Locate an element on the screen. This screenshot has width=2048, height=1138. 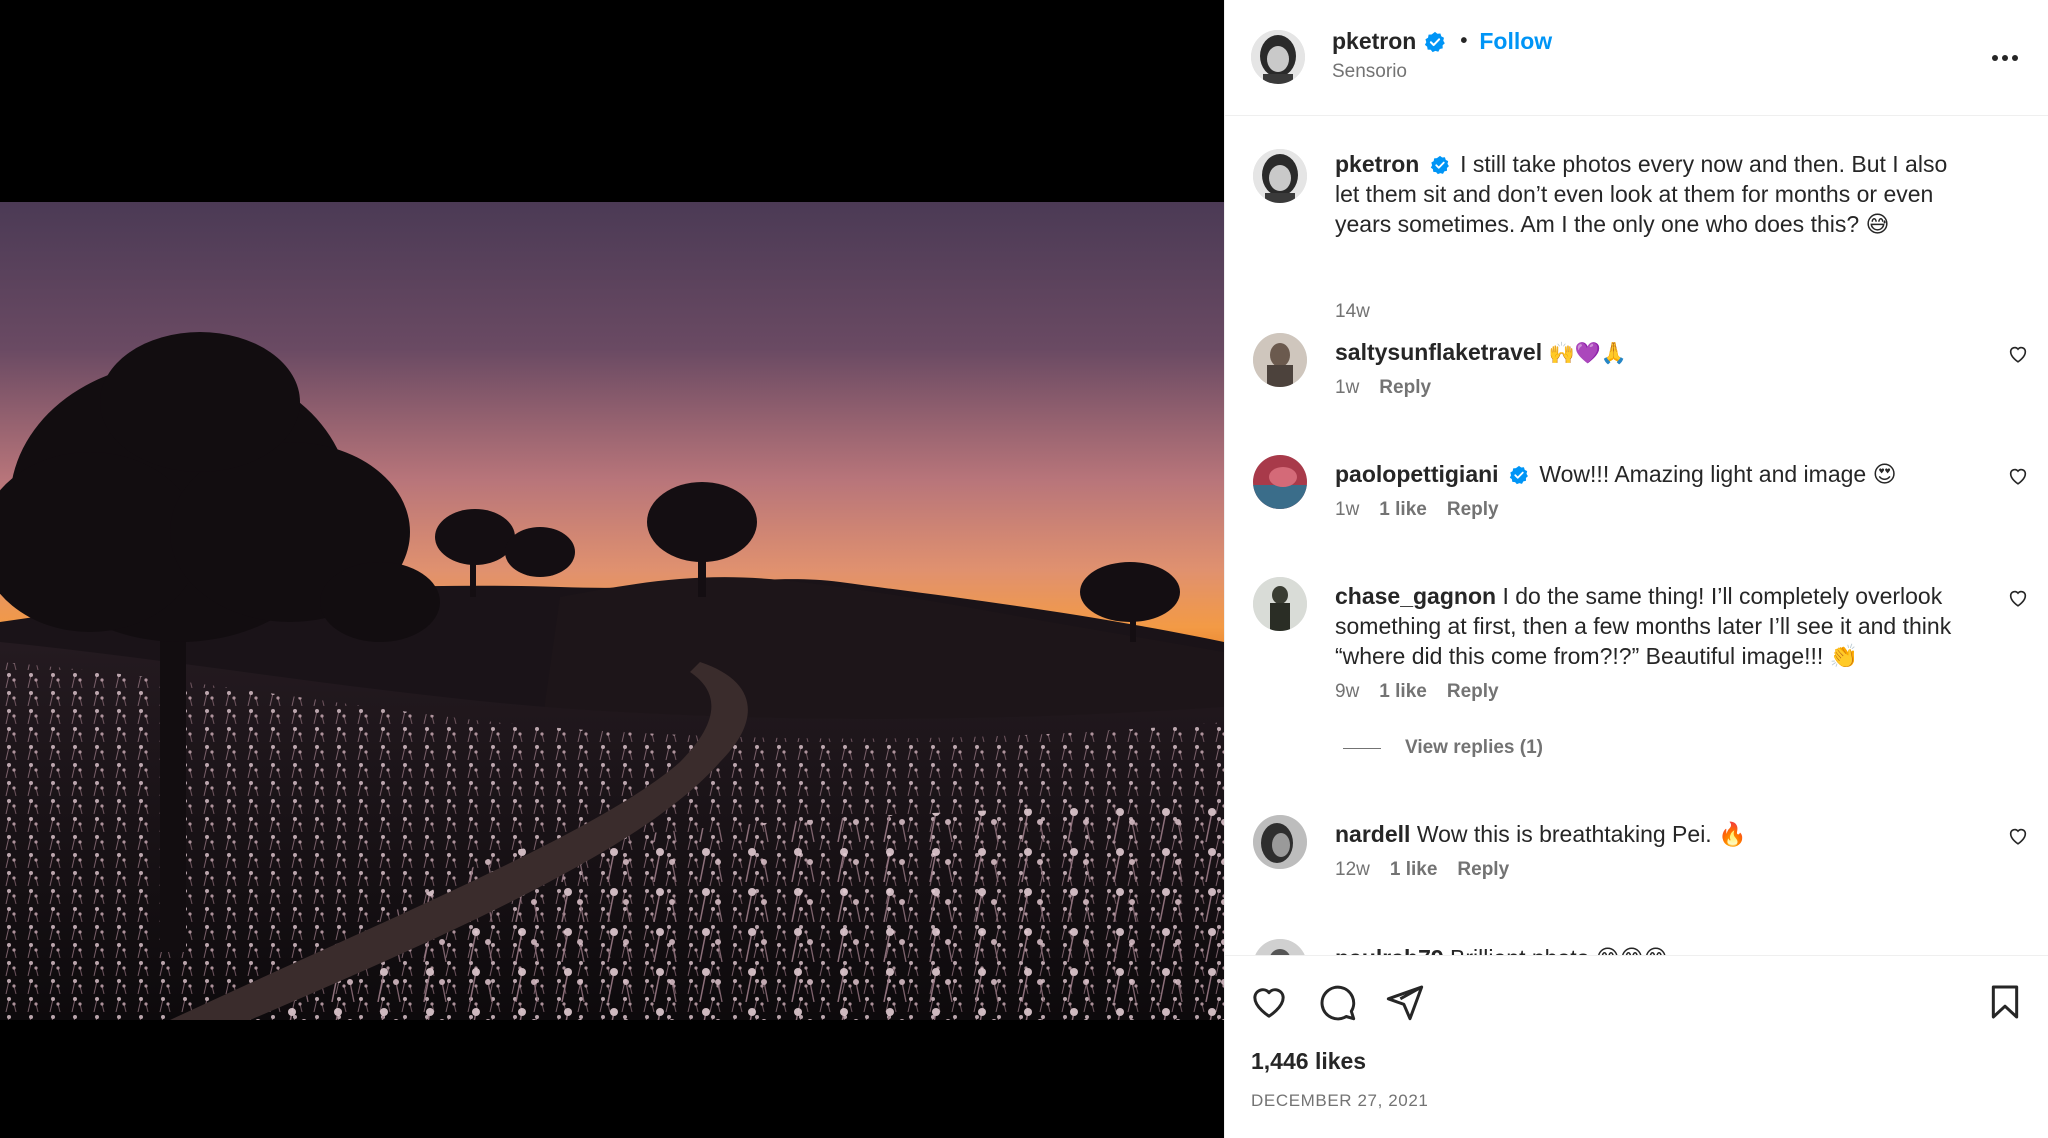
more-options-icon is located at coordinates (2005, 58).